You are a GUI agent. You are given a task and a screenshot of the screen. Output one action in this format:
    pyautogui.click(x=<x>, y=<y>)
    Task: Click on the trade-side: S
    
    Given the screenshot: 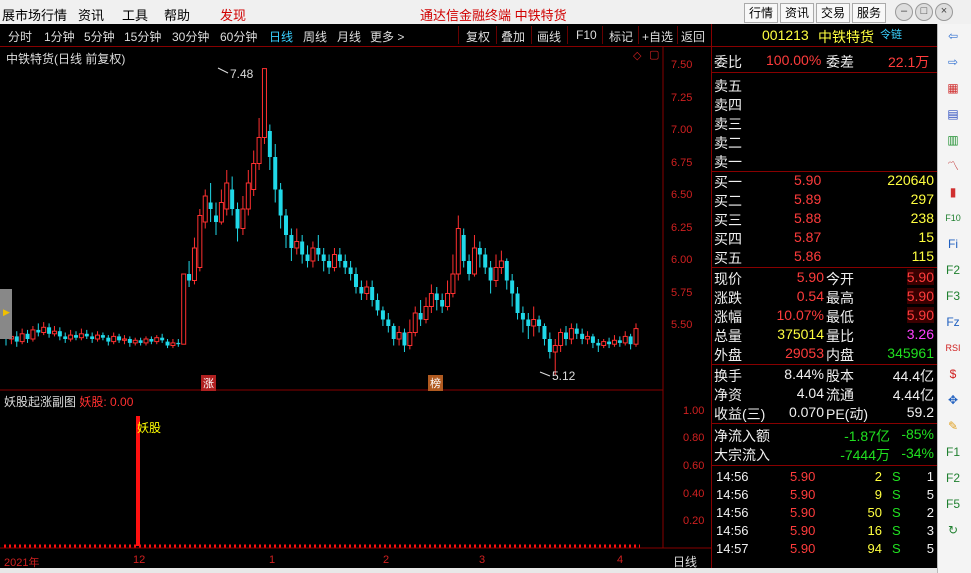 What is the action you would take?
    pyautogui.click(x=896, y=512)
    